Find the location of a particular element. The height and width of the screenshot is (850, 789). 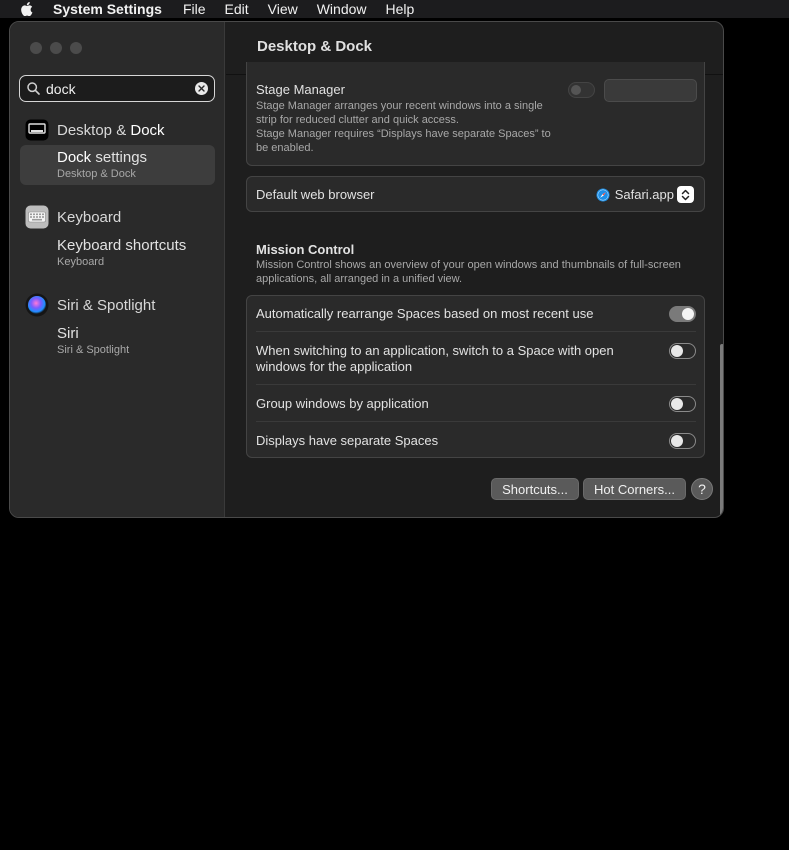

page-title: Desktop & Dock is located at coordinates (315, 46).